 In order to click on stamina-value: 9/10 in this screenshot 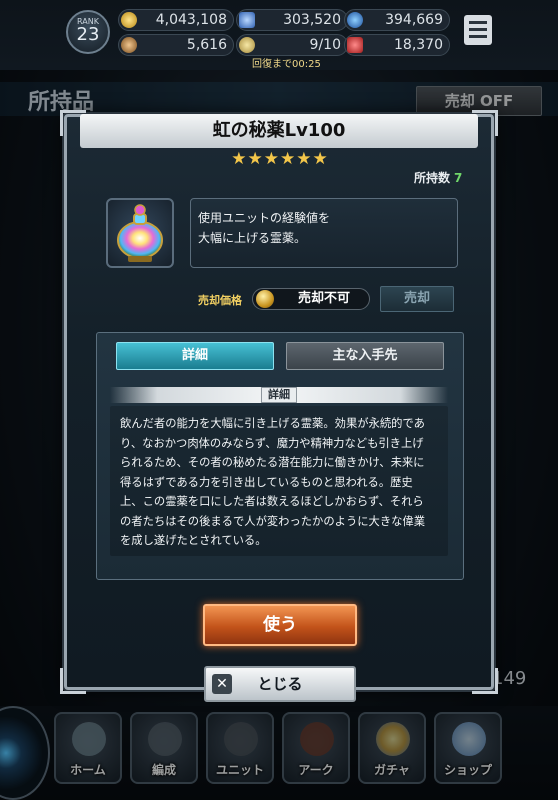, I will do `click(325, 45)`.